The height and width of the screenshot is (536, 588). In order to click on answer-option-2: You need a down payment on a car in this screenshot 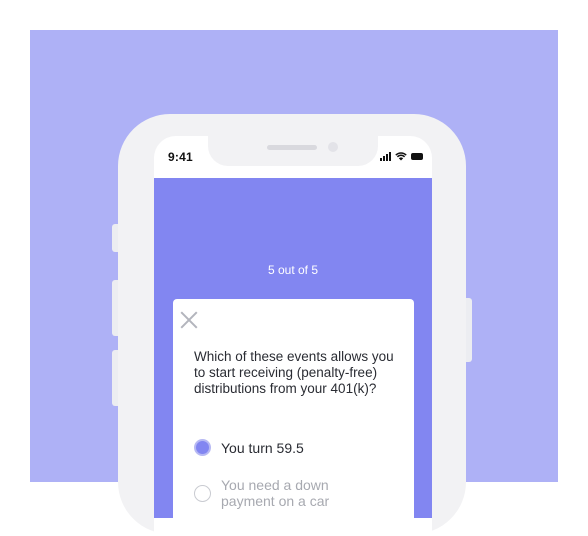, I will do `click(282, 493)`.